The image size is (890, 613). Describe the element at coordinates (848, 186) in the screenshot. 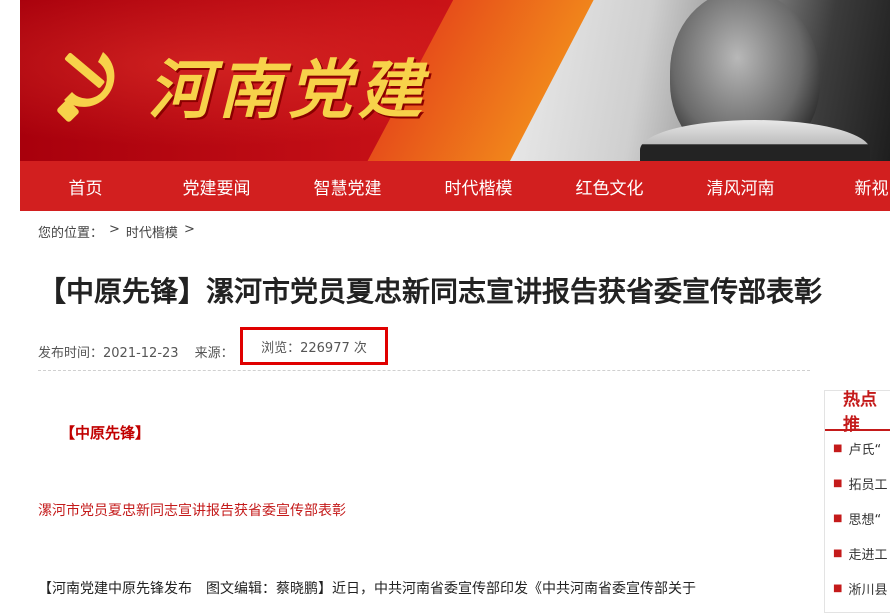

I see `nav-item-new-view: 新视` at that location.